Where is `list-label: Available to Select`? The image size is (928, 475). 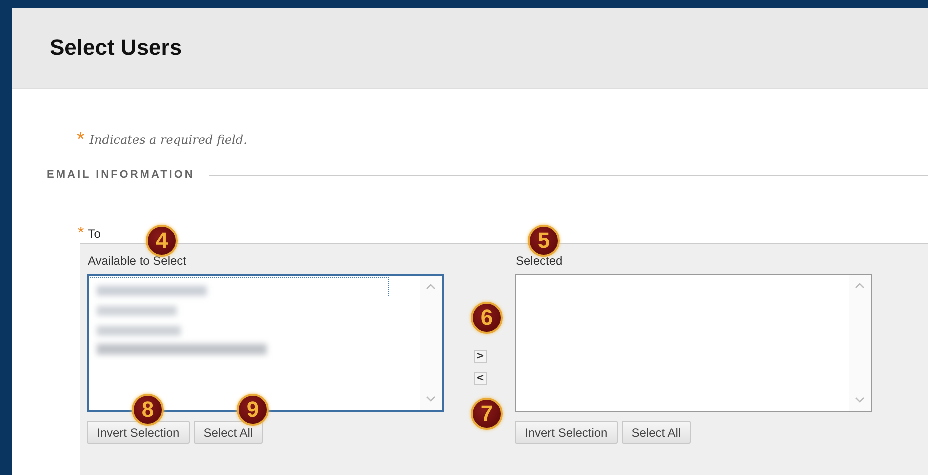
list-label: Available to Select is located at coordinates (138, 262).